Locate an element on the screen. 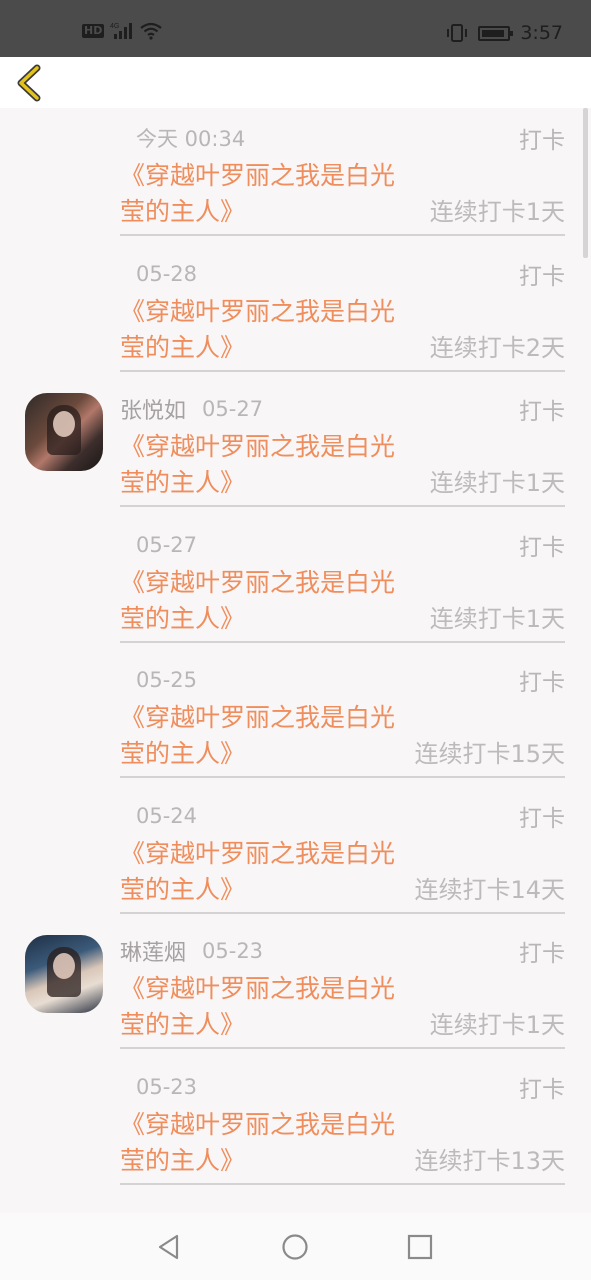  item-meta: 张悦如 05-27 打卡 is located at coordinates (342, 409).